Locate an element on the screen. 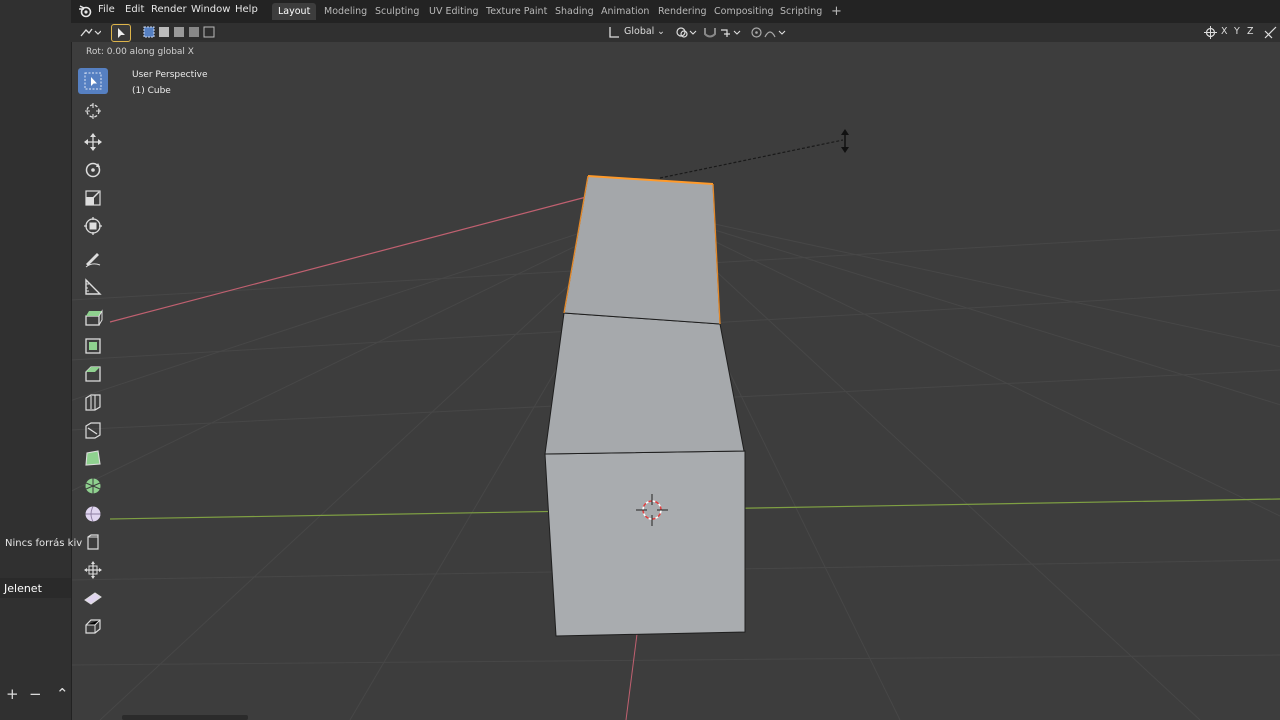 The height and width of the screenshot is (720, 1280). tool-inset-faces is located at coordinates (93, 346).